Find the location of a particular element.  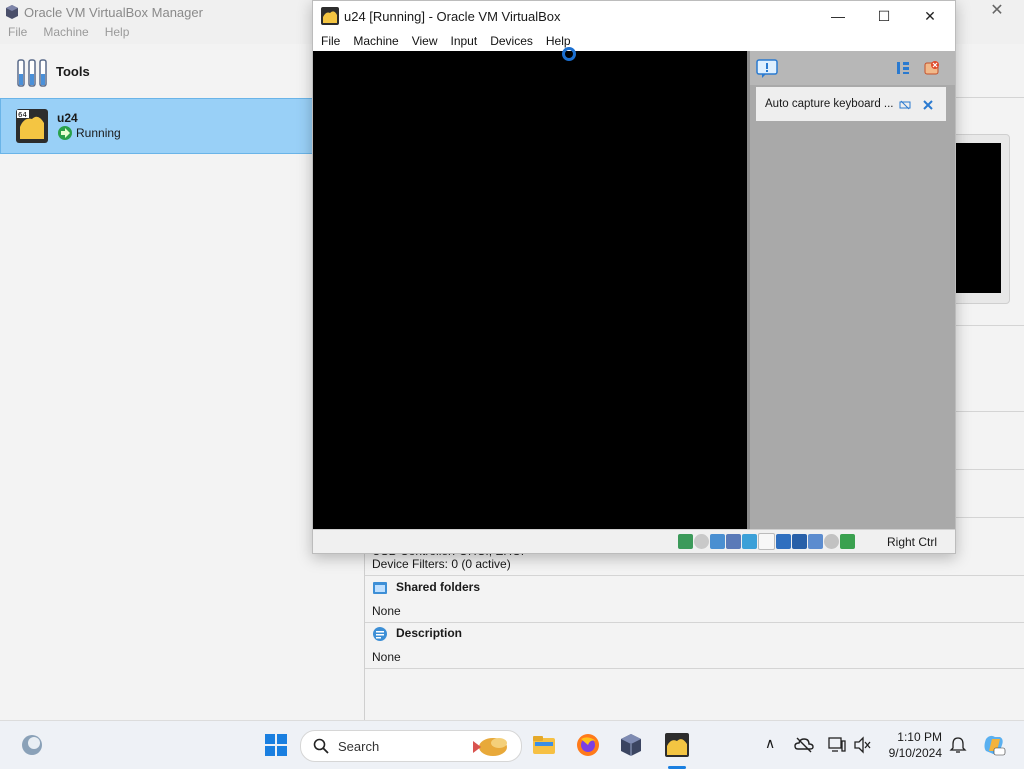

hard-disk-icon is located at coordinates (685, 541).